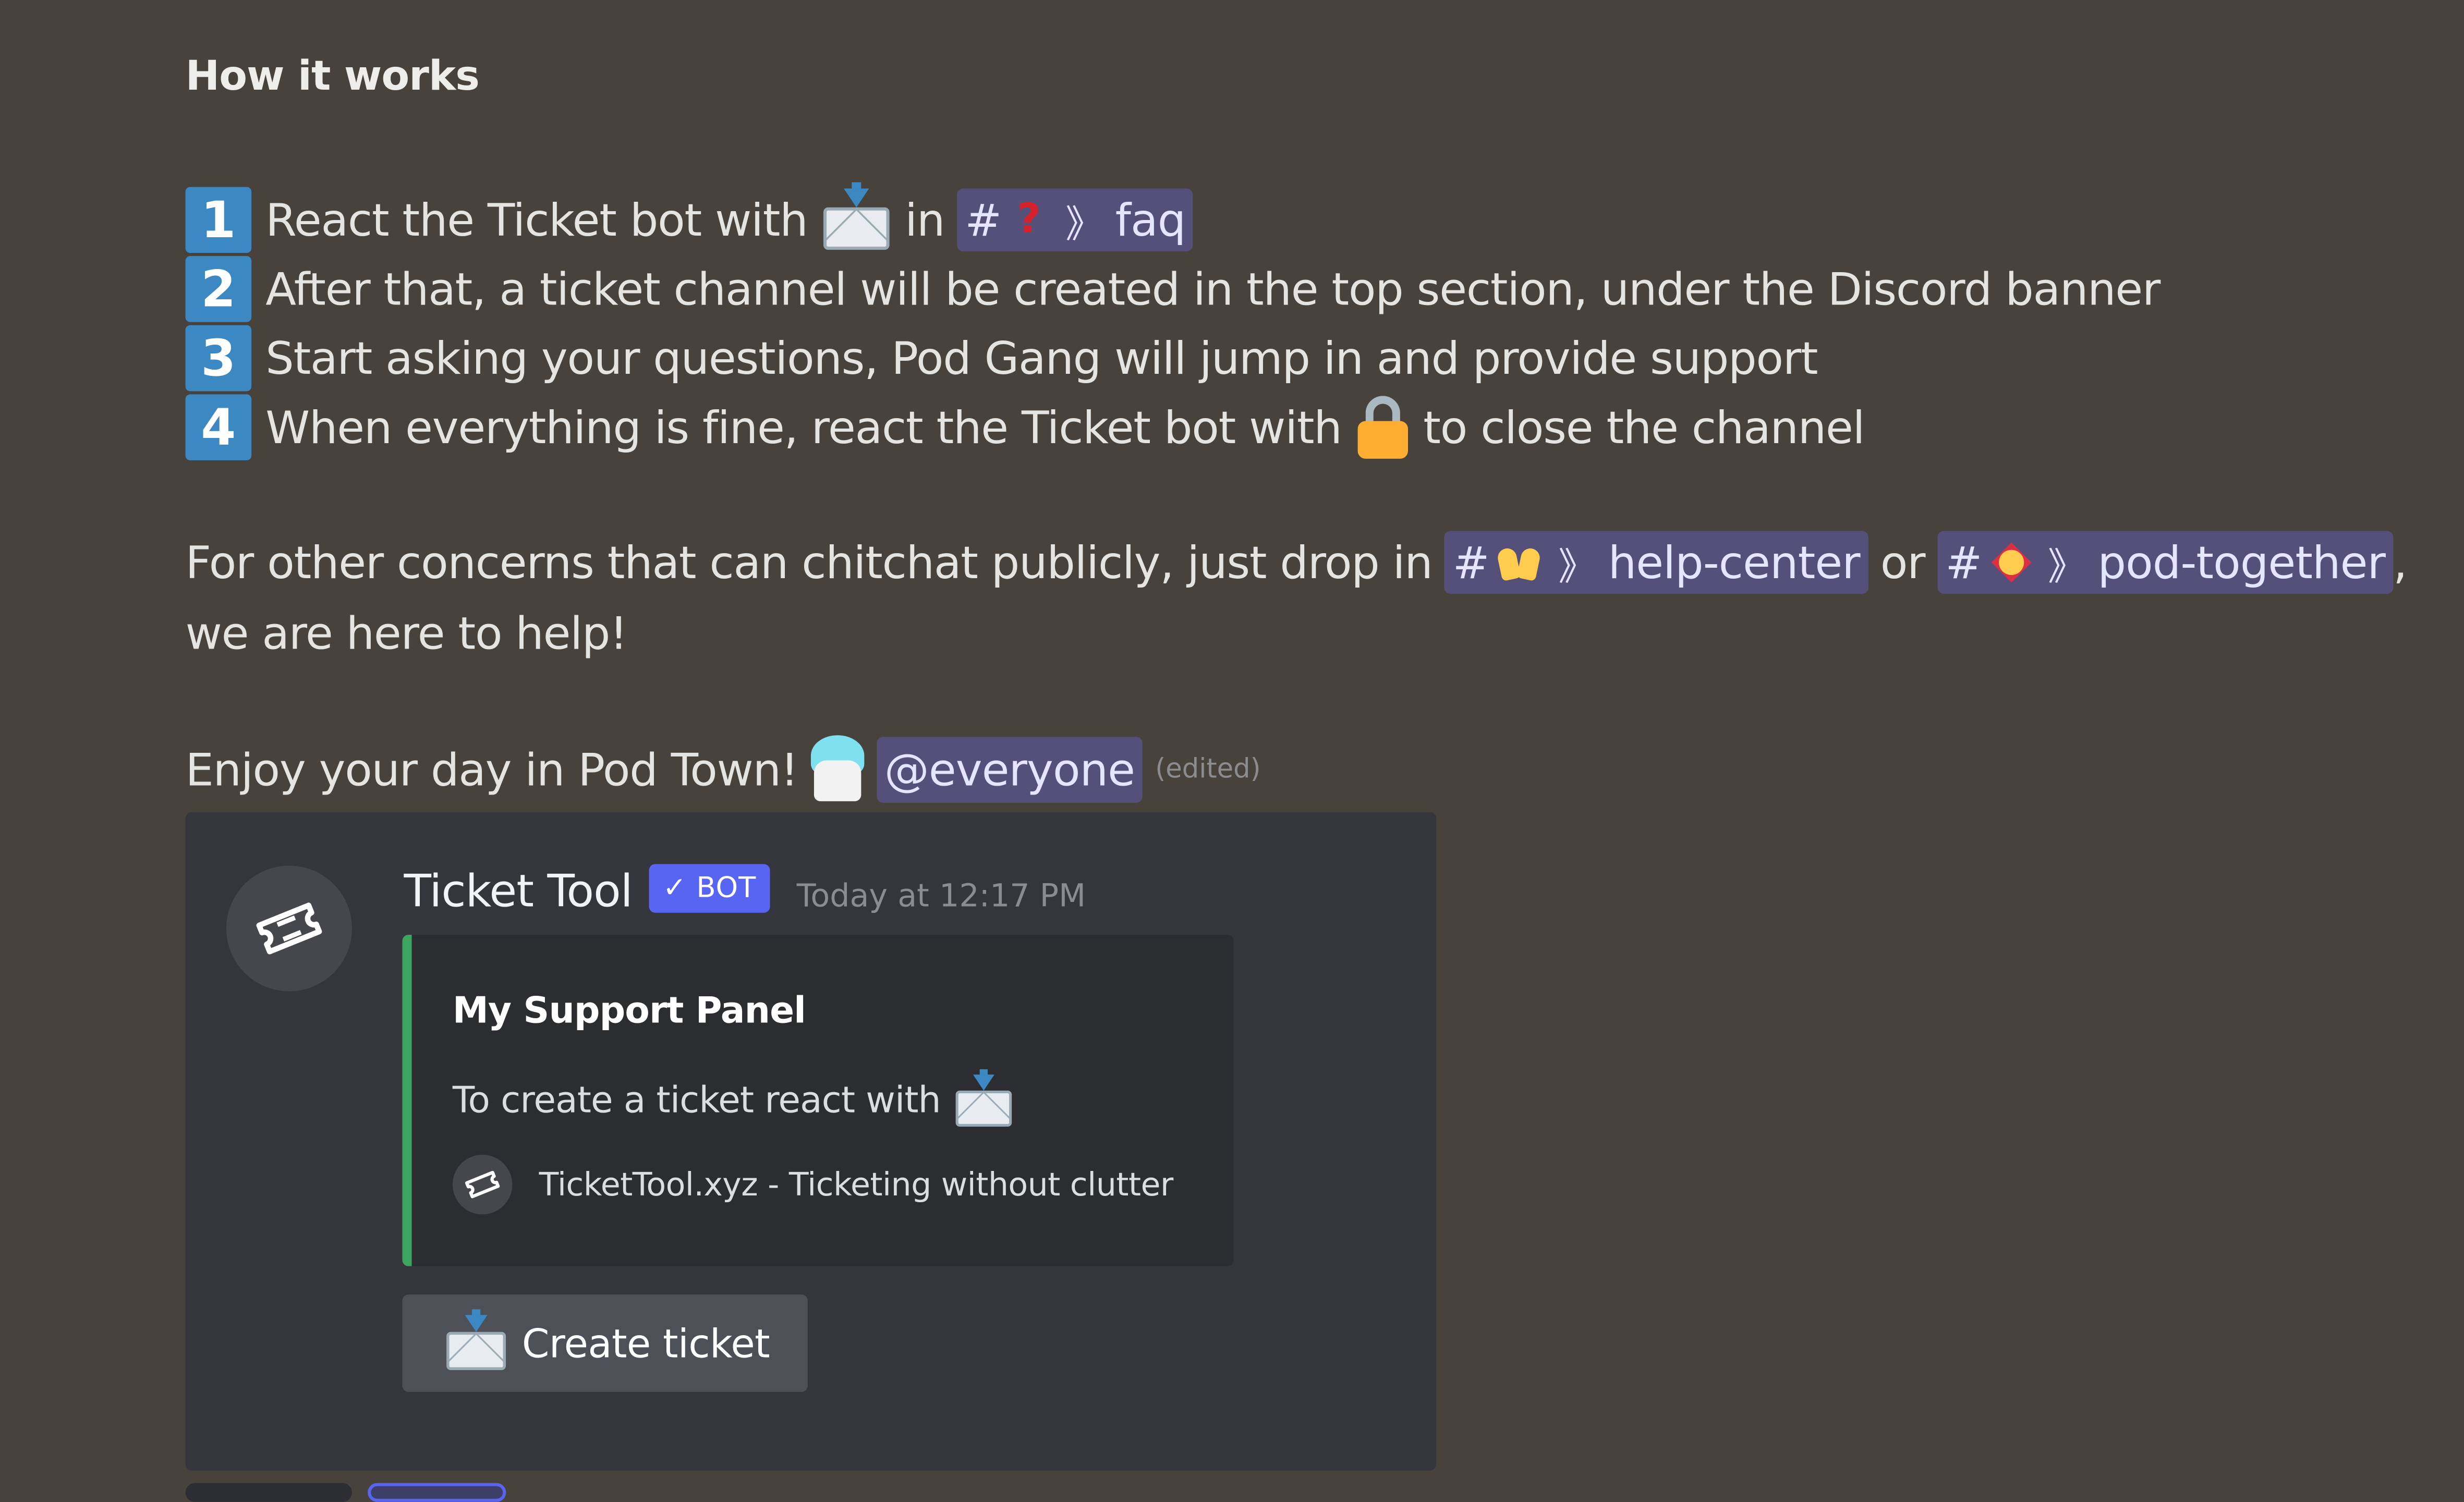  Describe the element at coordinates (218, 358) in the screenshot. I see `keycap-3-icon: 3` at that location.